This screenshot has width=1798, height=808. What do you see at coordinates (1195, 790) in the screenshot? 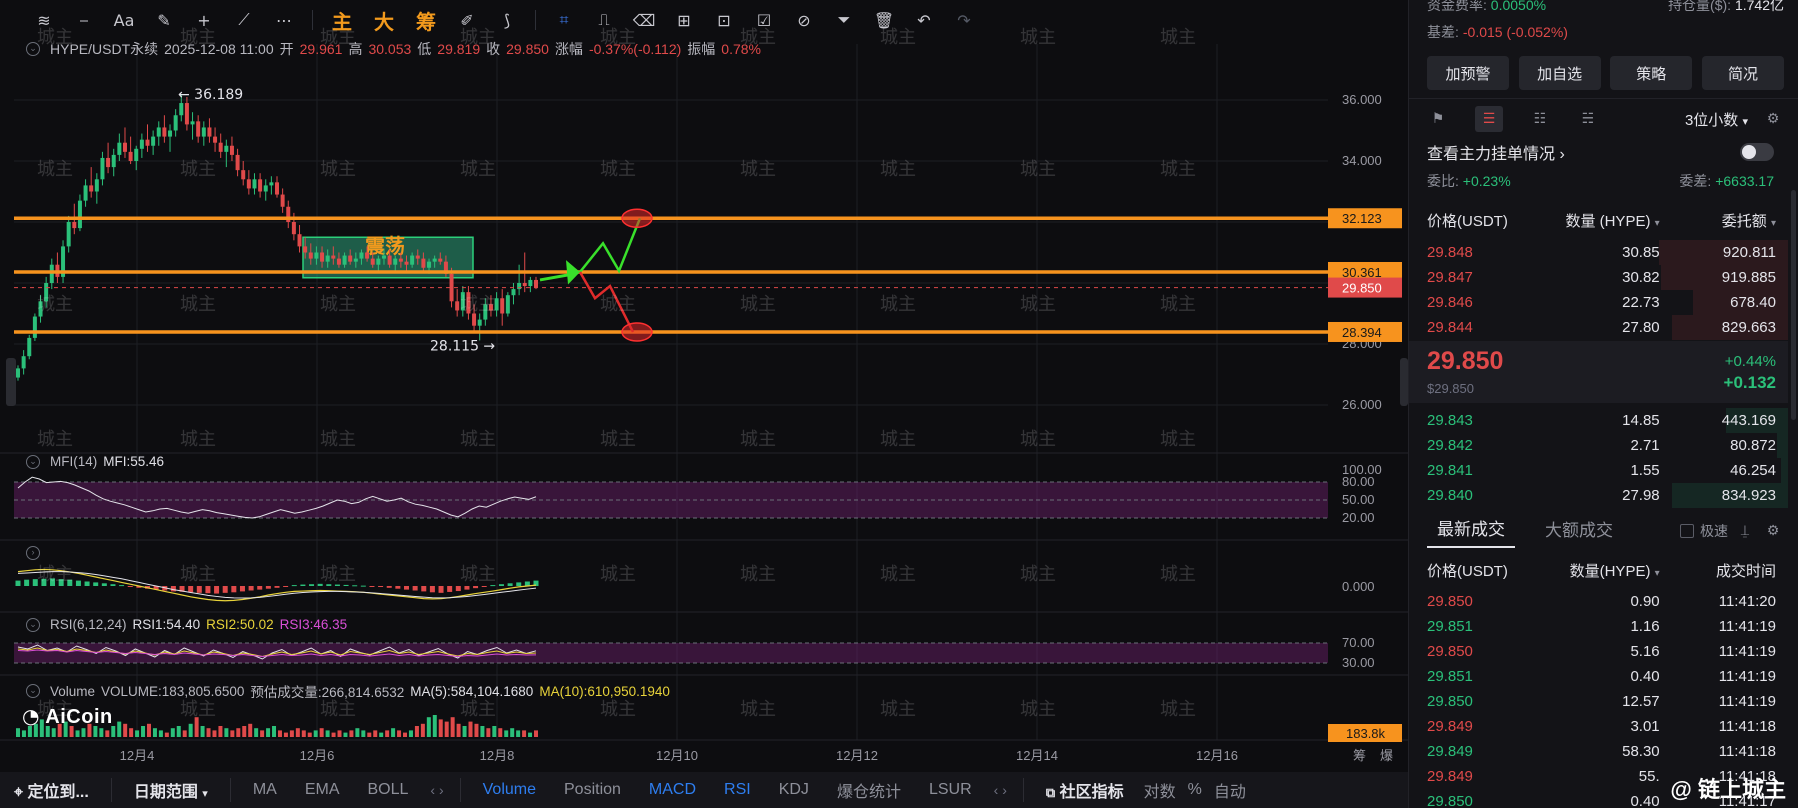
I see `percent-scale-toggle: %` at bounding box center [1195, 790].